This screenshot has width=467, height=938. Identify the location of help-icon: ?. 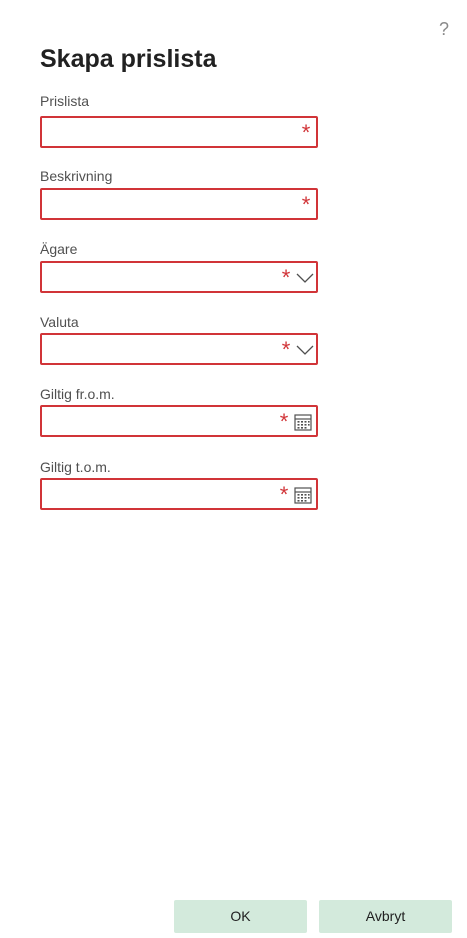
(444, 29).